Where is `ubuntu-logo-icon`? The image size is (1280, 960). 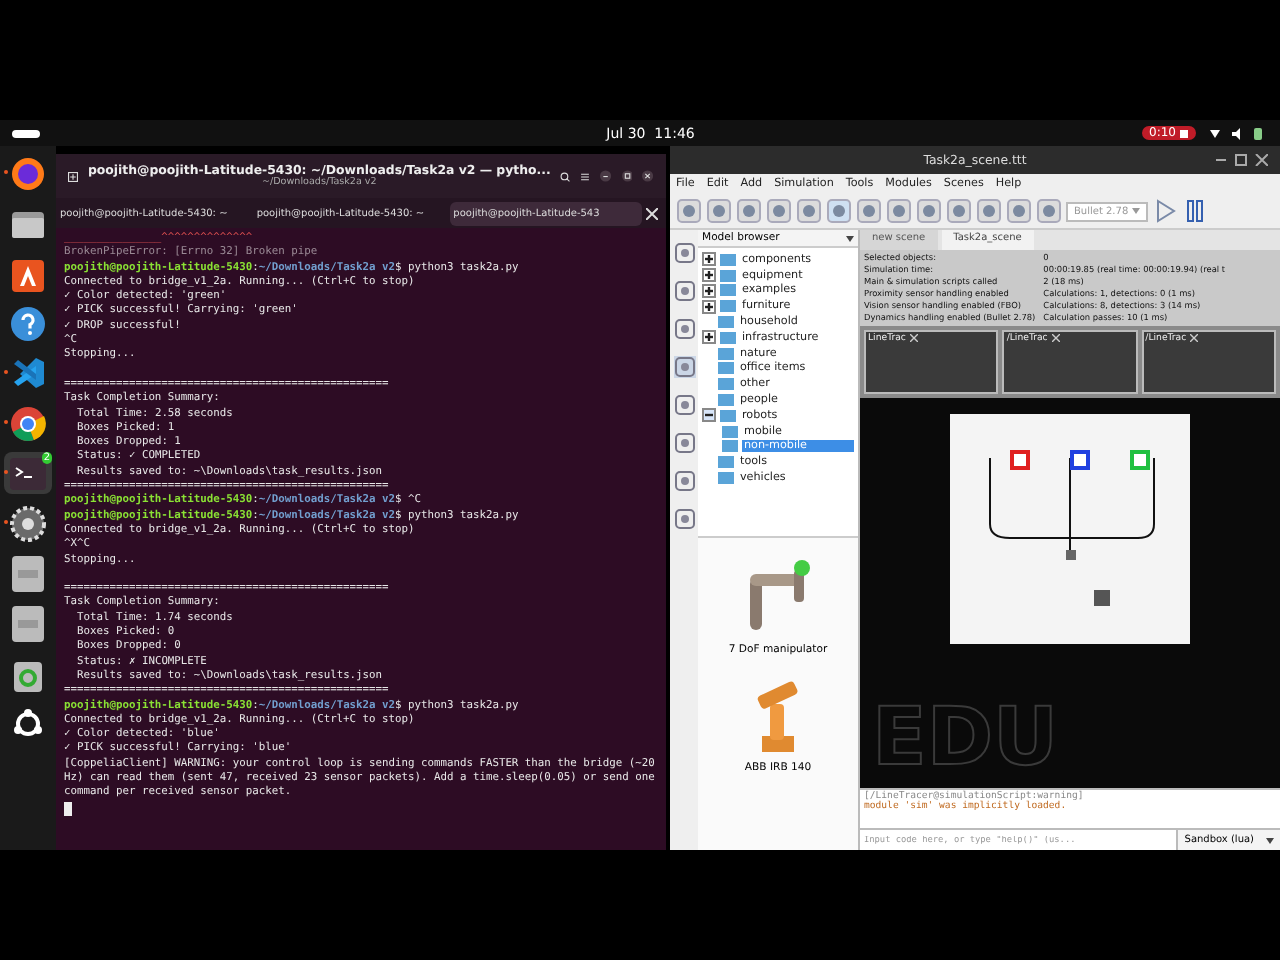
ubuntu-logo-icon is located at coordinates (28, 723).